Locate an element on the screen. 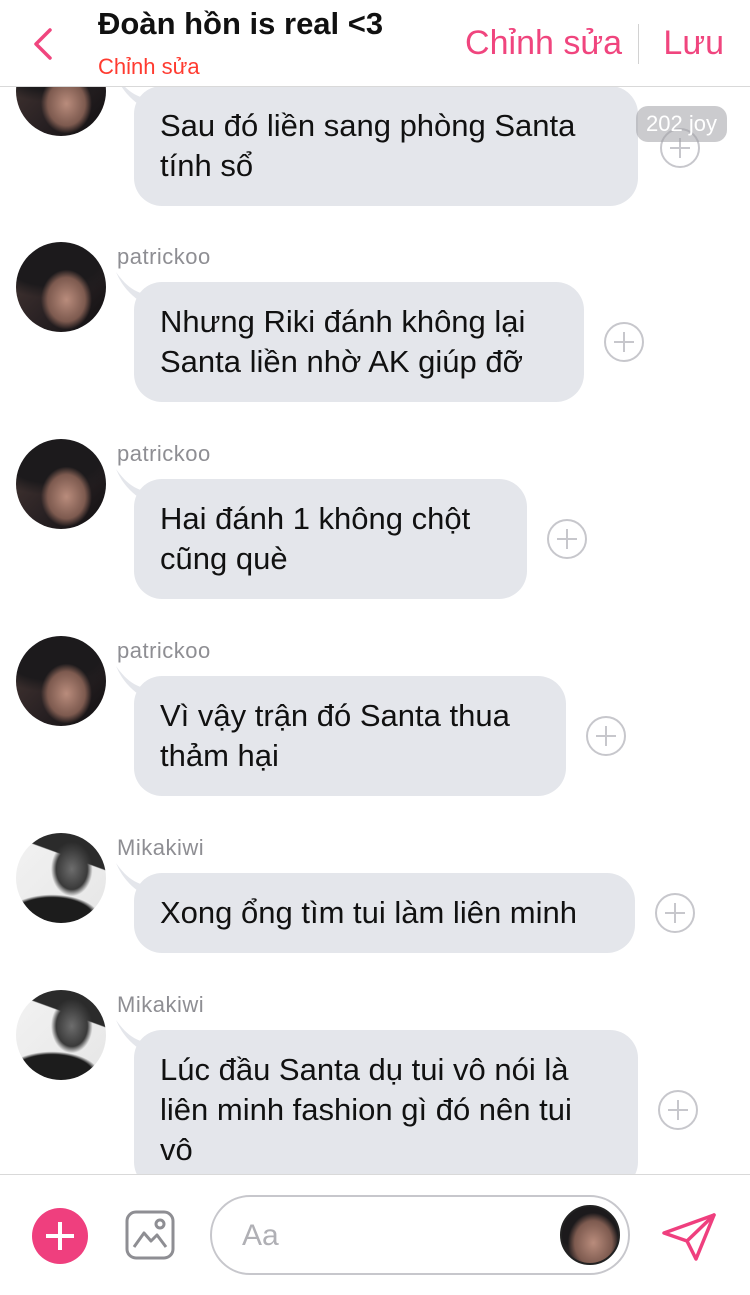 The height and width of the screenshot is (1295, 750). message-bubble: Sau đó liền sang phòng Santa tính sổ is located at coordinates (386, 146).